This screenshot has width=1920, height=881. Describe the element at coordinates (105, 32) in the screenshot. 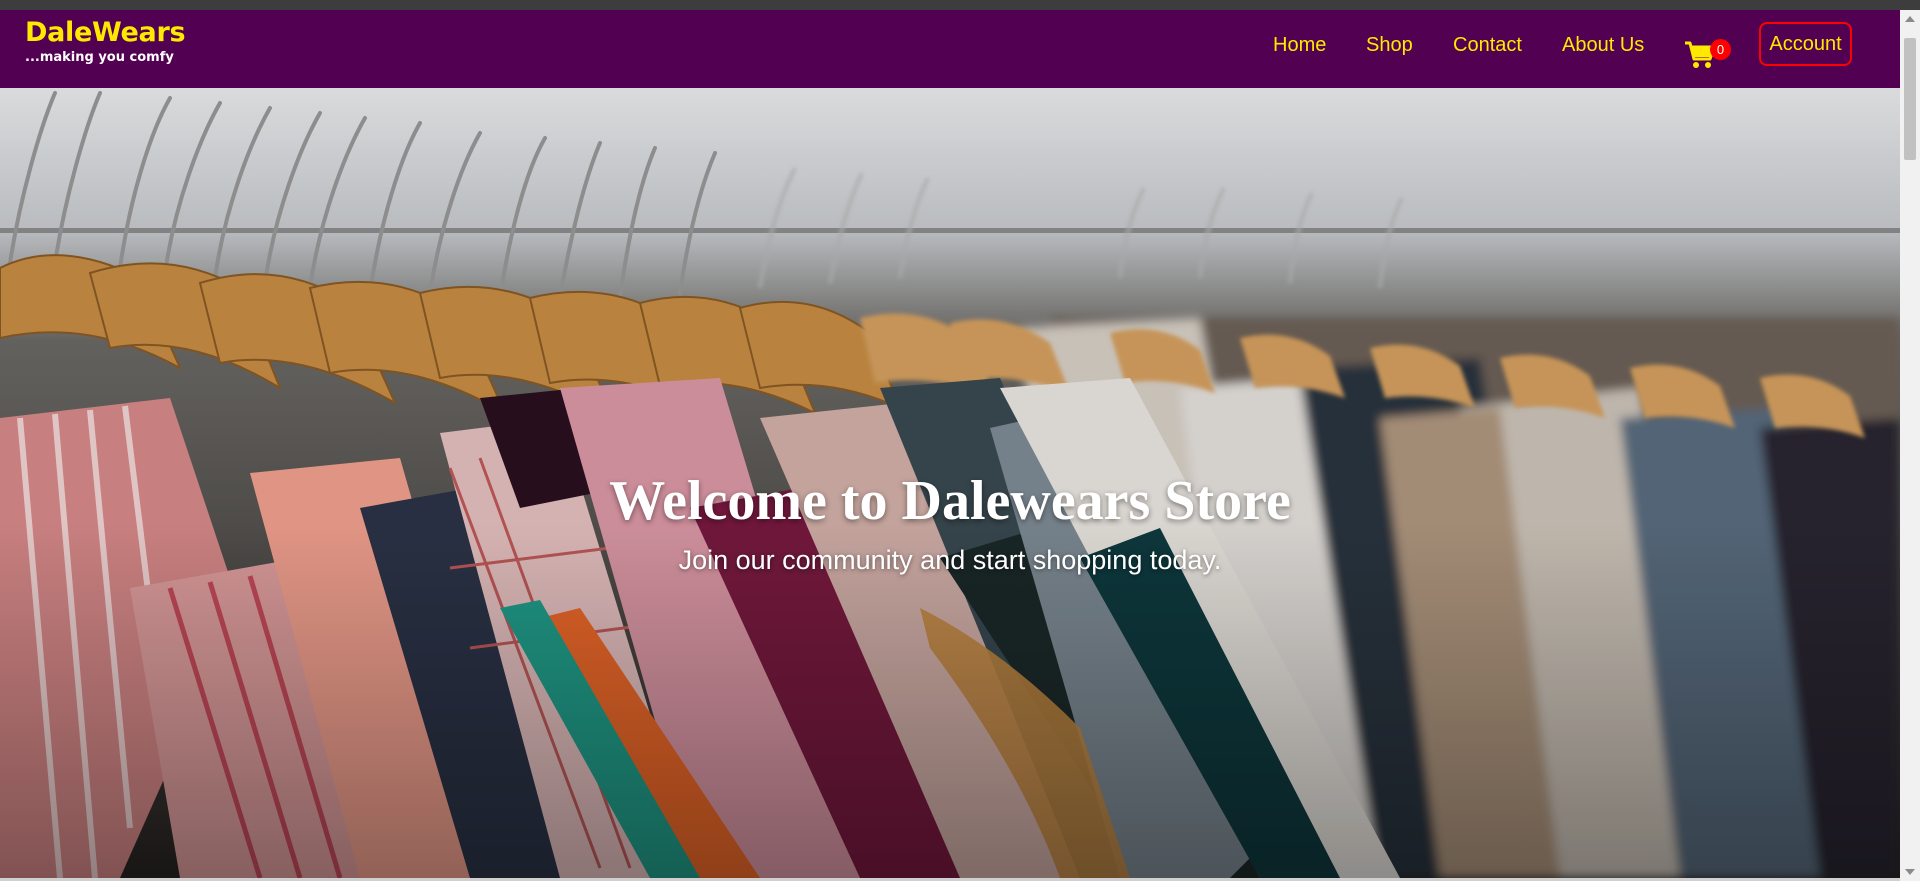

I see `brand-name: DaleWears` at that location.